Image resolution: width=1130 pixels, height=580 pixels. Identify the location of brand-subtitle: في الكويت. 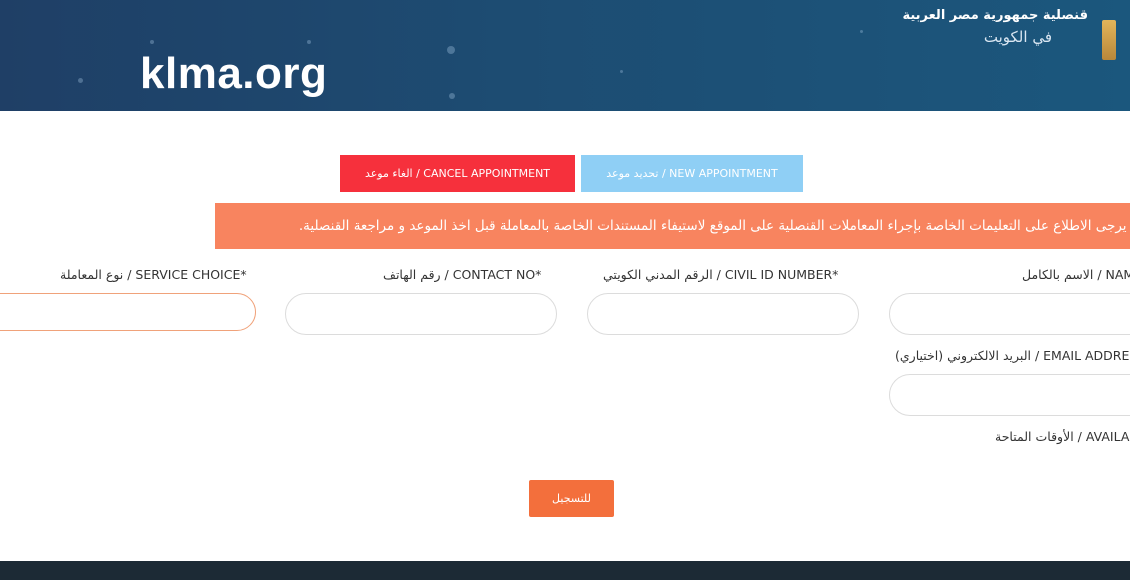
(1017, 37).